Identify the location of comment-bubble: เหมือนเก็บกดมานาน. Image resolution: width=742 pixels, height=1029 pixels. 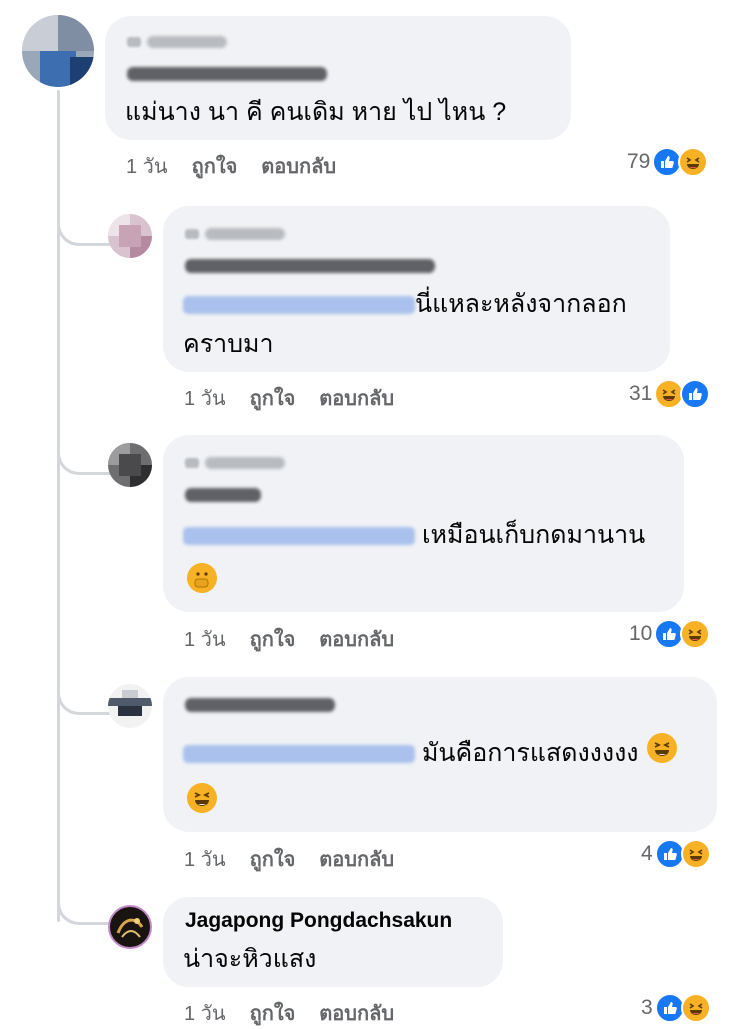
(423, 523).